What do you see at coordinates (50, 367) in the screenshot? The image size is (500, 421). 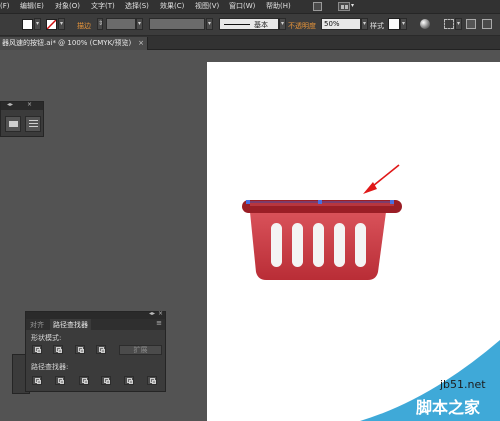 I see `pathfinders-label: 路径查找器:` at bounding box center [50, 367].